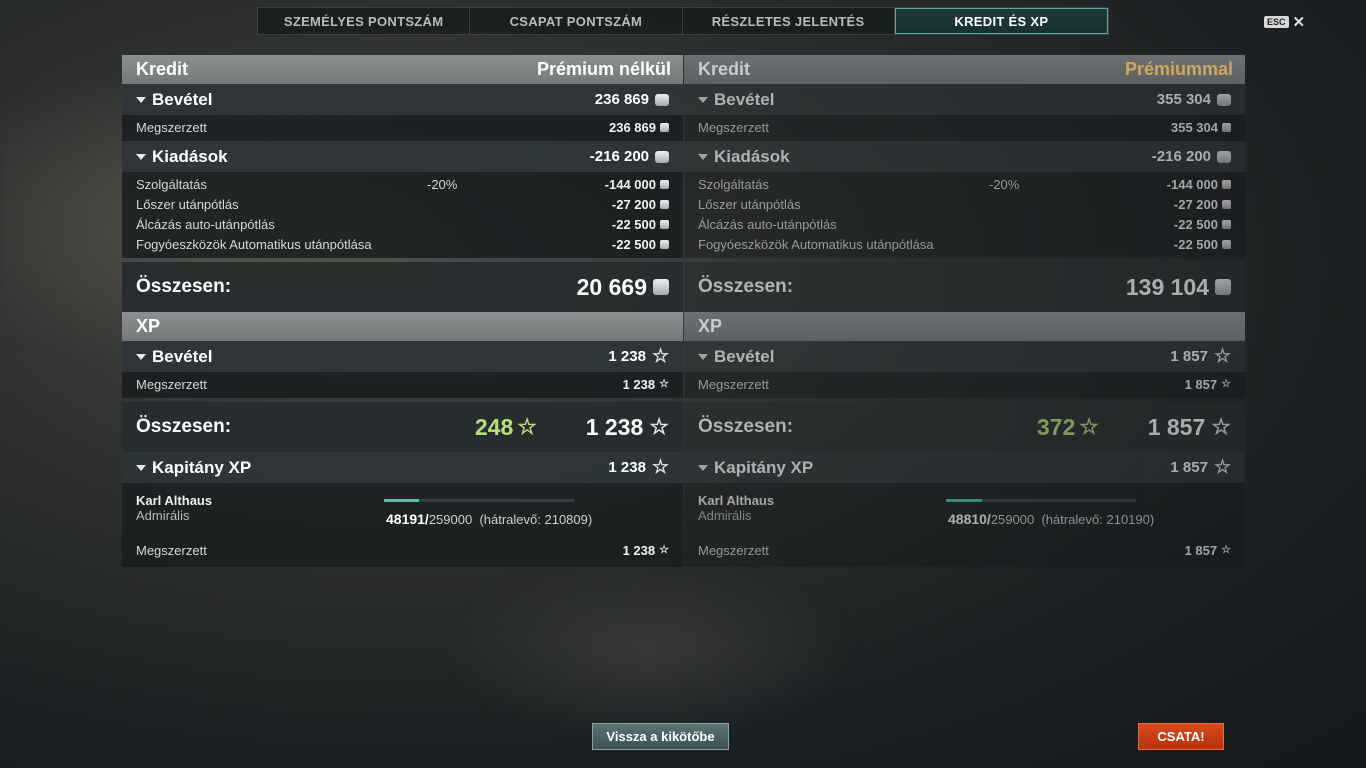 This screenshot has height=768, width=1366. Describe the element at coordinates (402, 467) in the screenshot. I see `captain-xp-section: Kapitány XP 1 238 ☆` at that location.